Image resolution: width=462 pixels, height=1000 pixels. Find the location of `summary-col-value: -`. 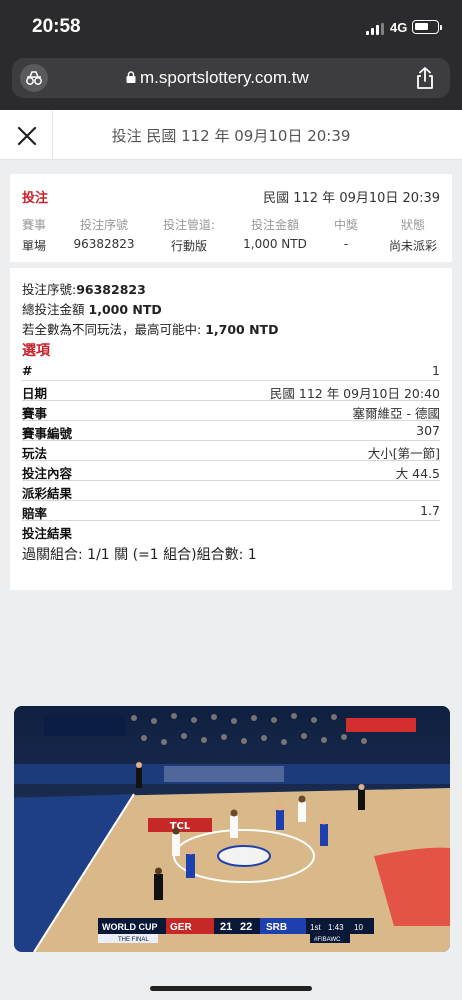

summary-col-value: - is located at coordinates (346, 244).